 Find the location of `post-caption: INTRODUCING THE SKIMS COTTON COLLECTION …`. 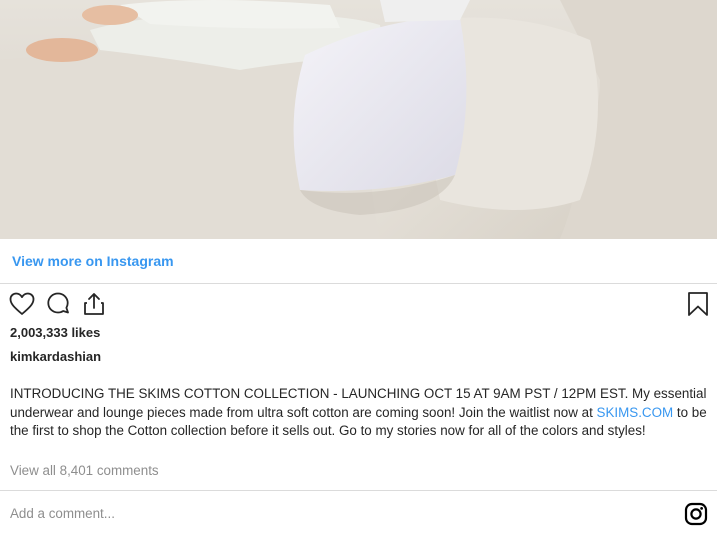

post-caption: INTRODUCING THE SKIMS COTTON COLLECTION … is located at coordinates (360, 413).